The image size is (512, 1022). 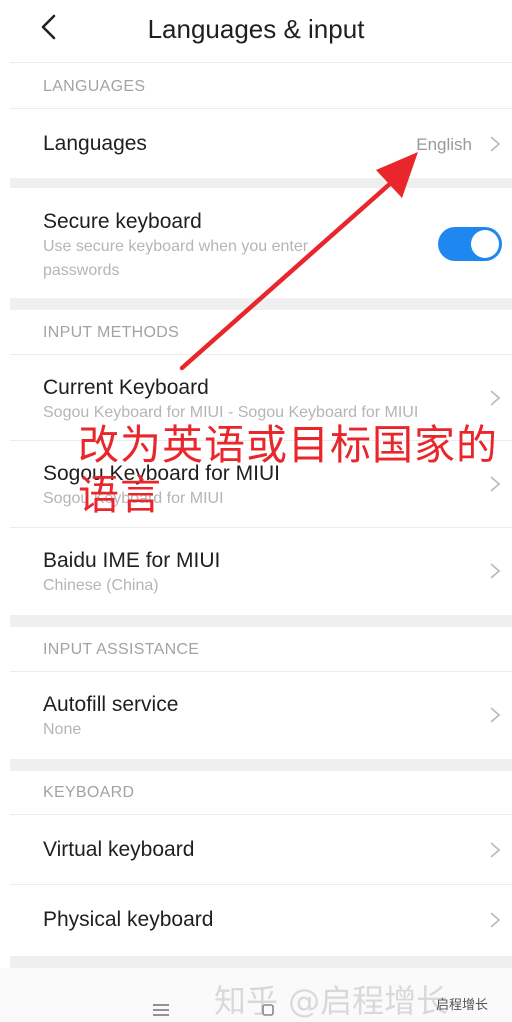 What do you see at coordinates (121, 649) in the screenshot?
I see `section-header-input-assistance: INPUT ASSISTANCE` at bounding box center [121, 649].